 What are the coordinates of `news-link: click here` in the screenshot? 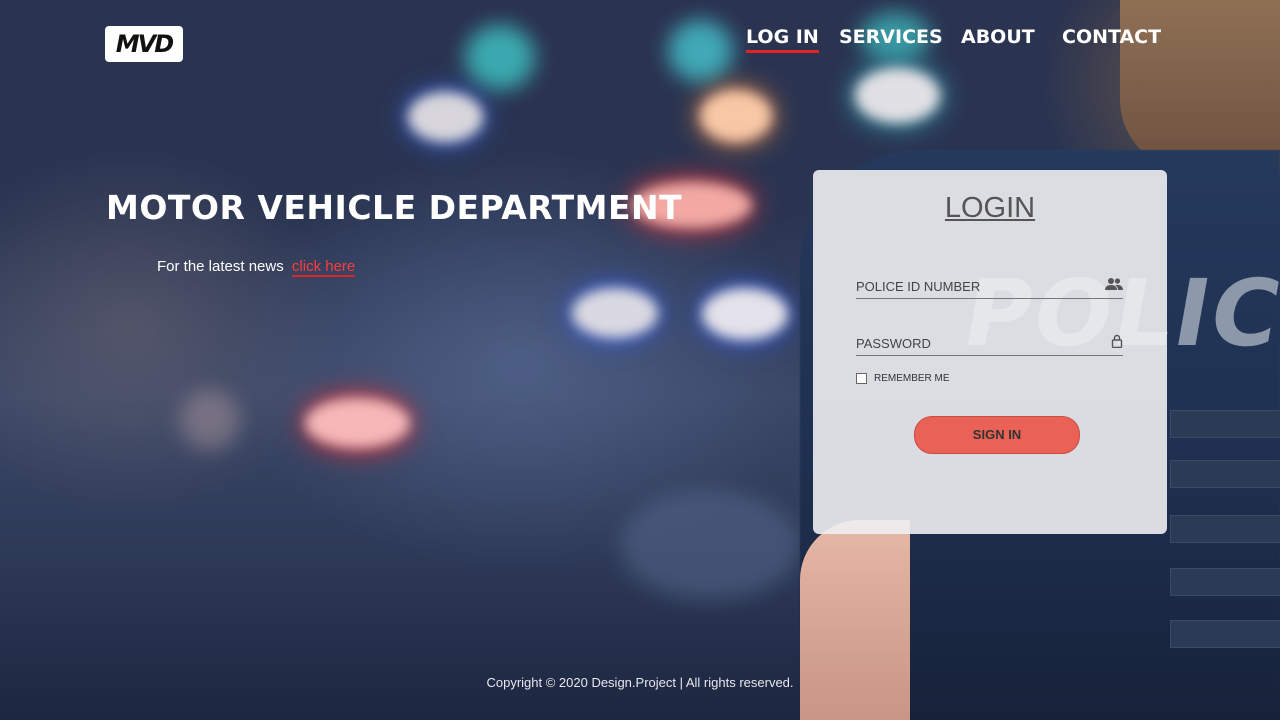 It's located at (323, 267).